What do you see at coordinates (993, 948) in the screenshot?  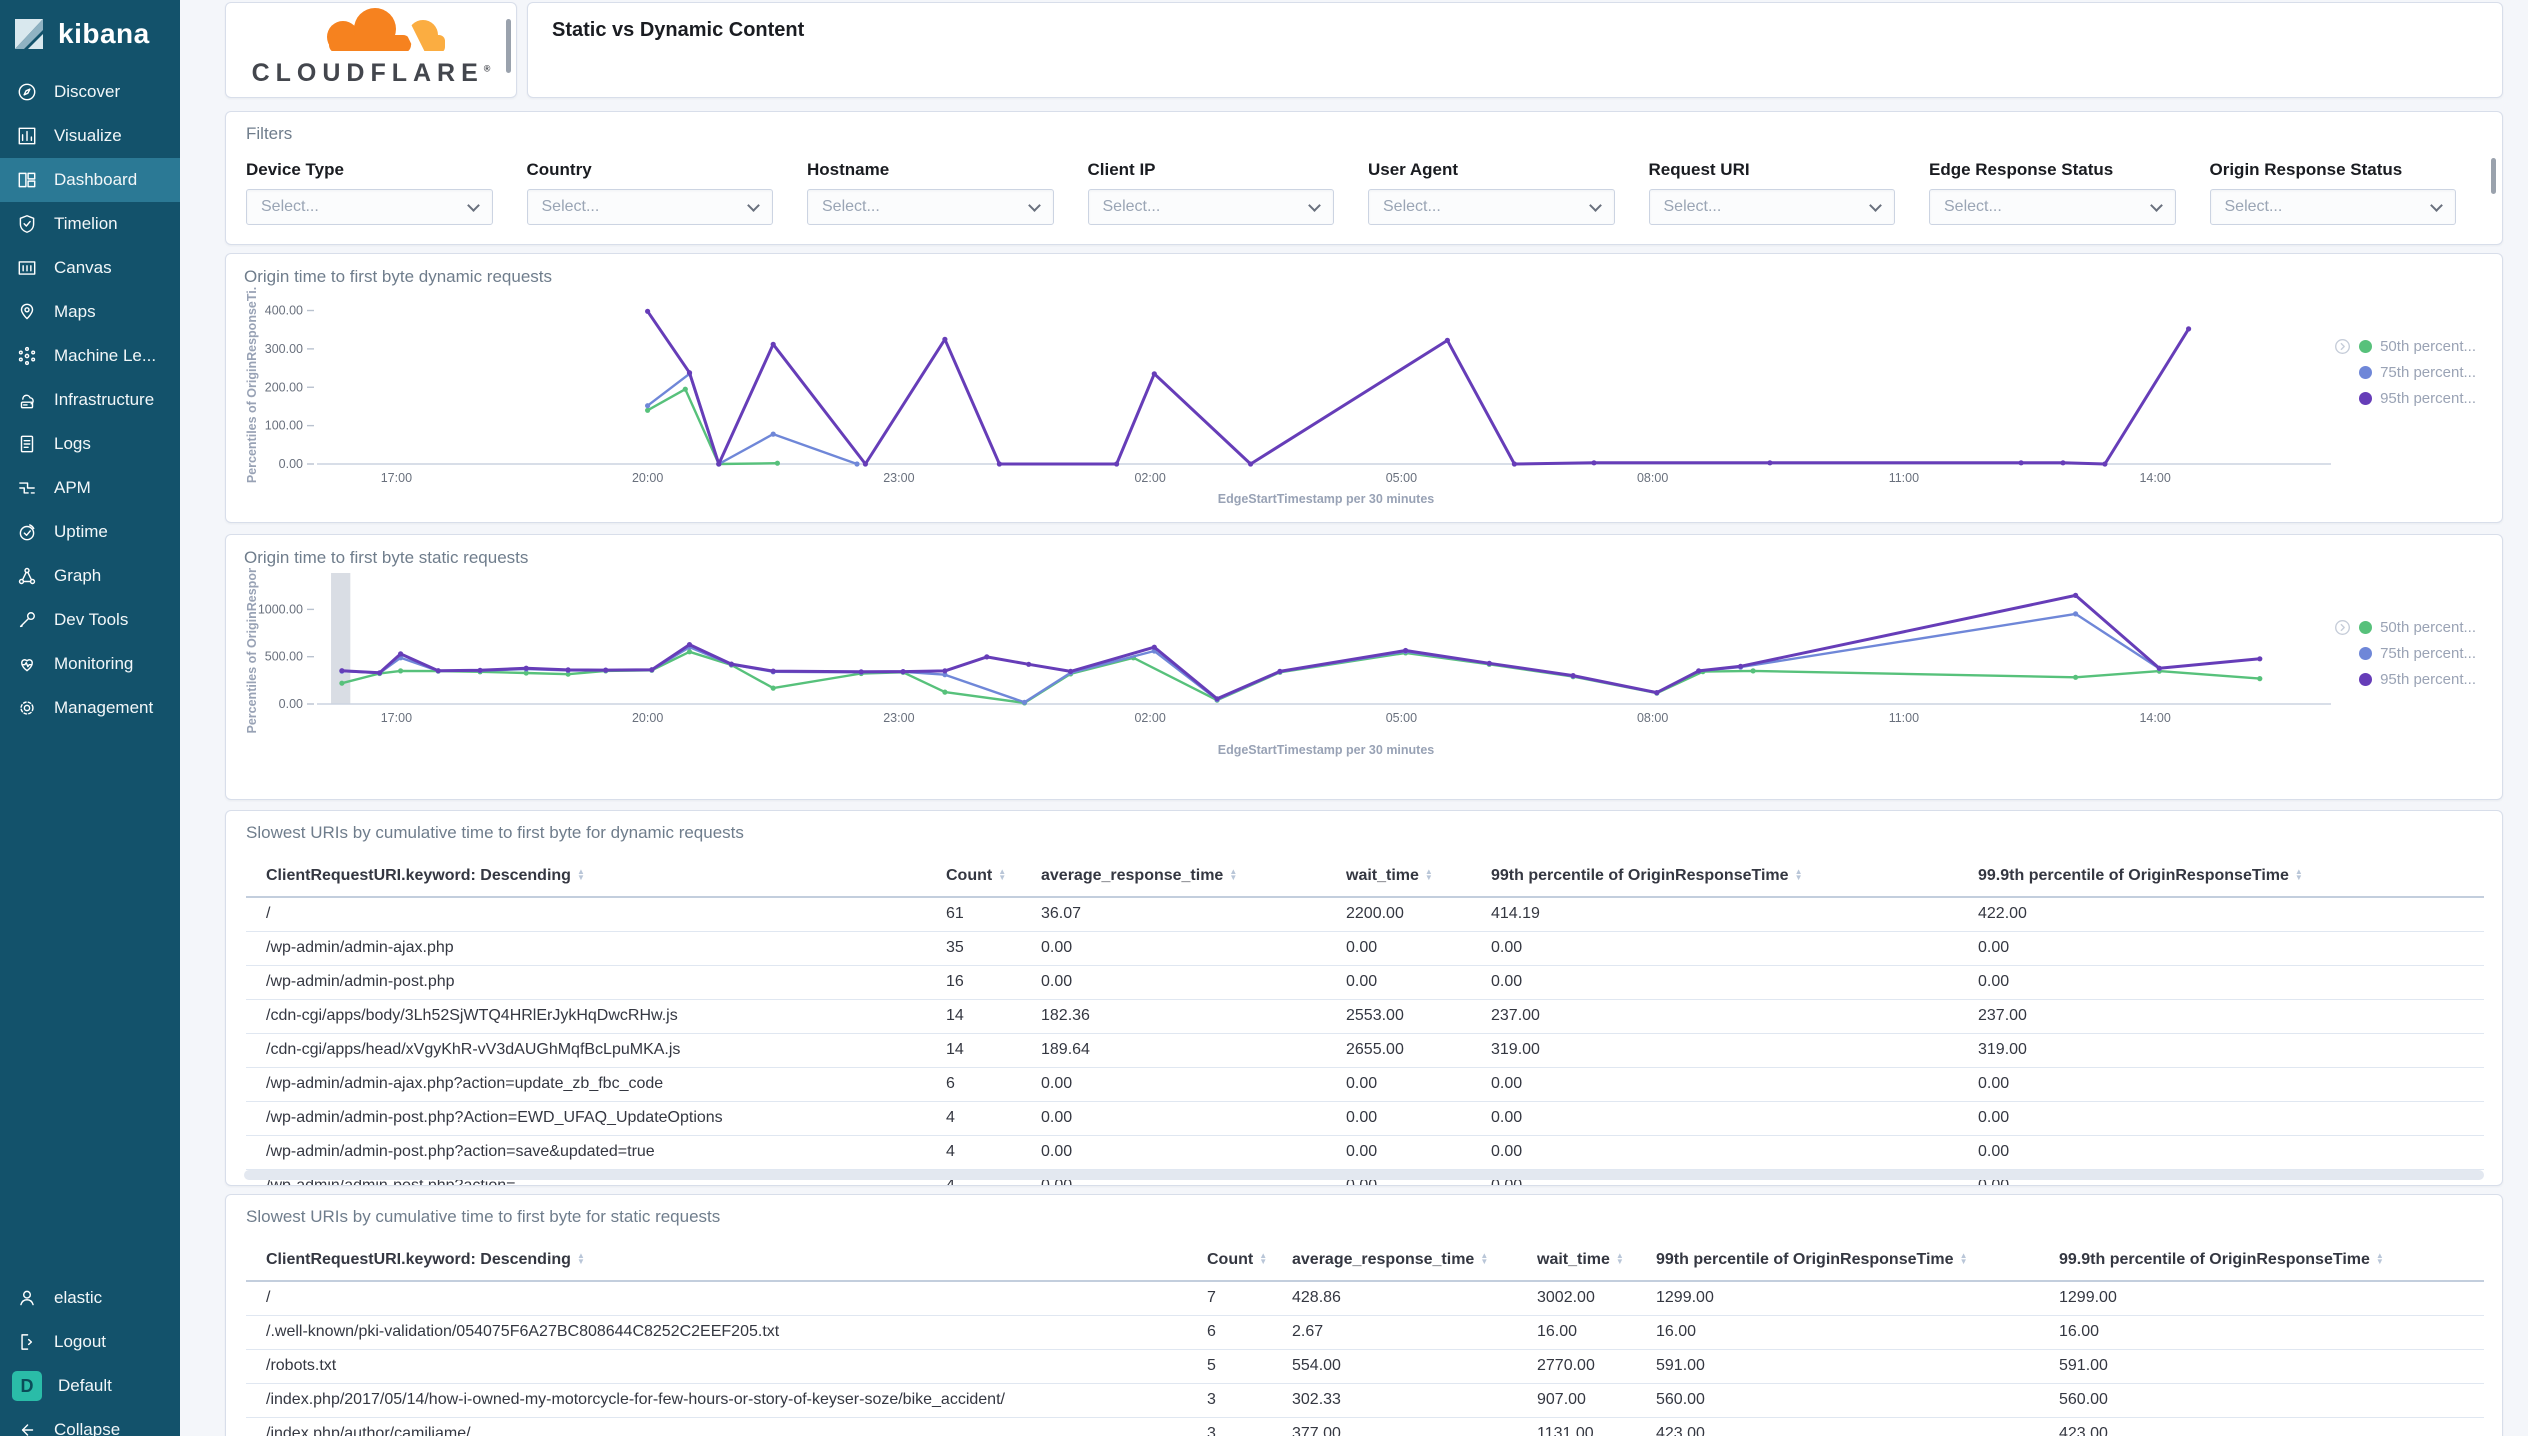 I see `value-cell: 35` at bounding box center [993, 948].